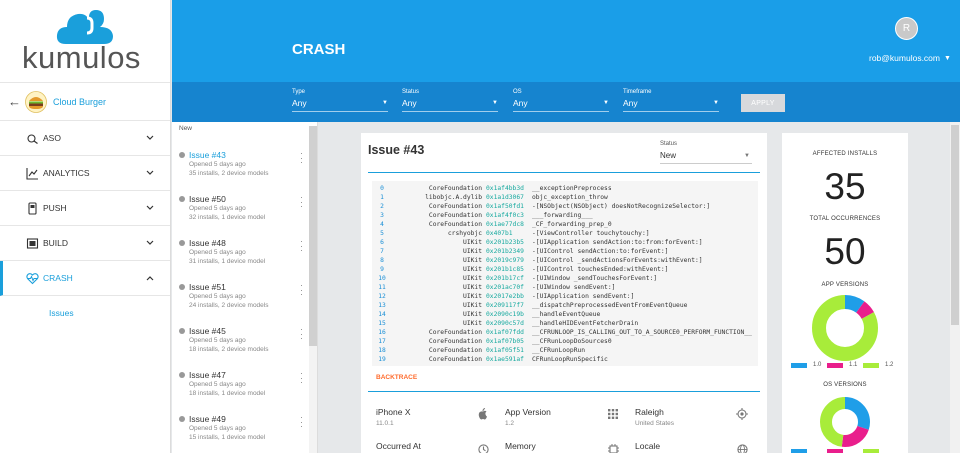 The height and width of the screenshot is (453, 960). I want to click on user-email: rob@kumulos.com, so click(904, 58).